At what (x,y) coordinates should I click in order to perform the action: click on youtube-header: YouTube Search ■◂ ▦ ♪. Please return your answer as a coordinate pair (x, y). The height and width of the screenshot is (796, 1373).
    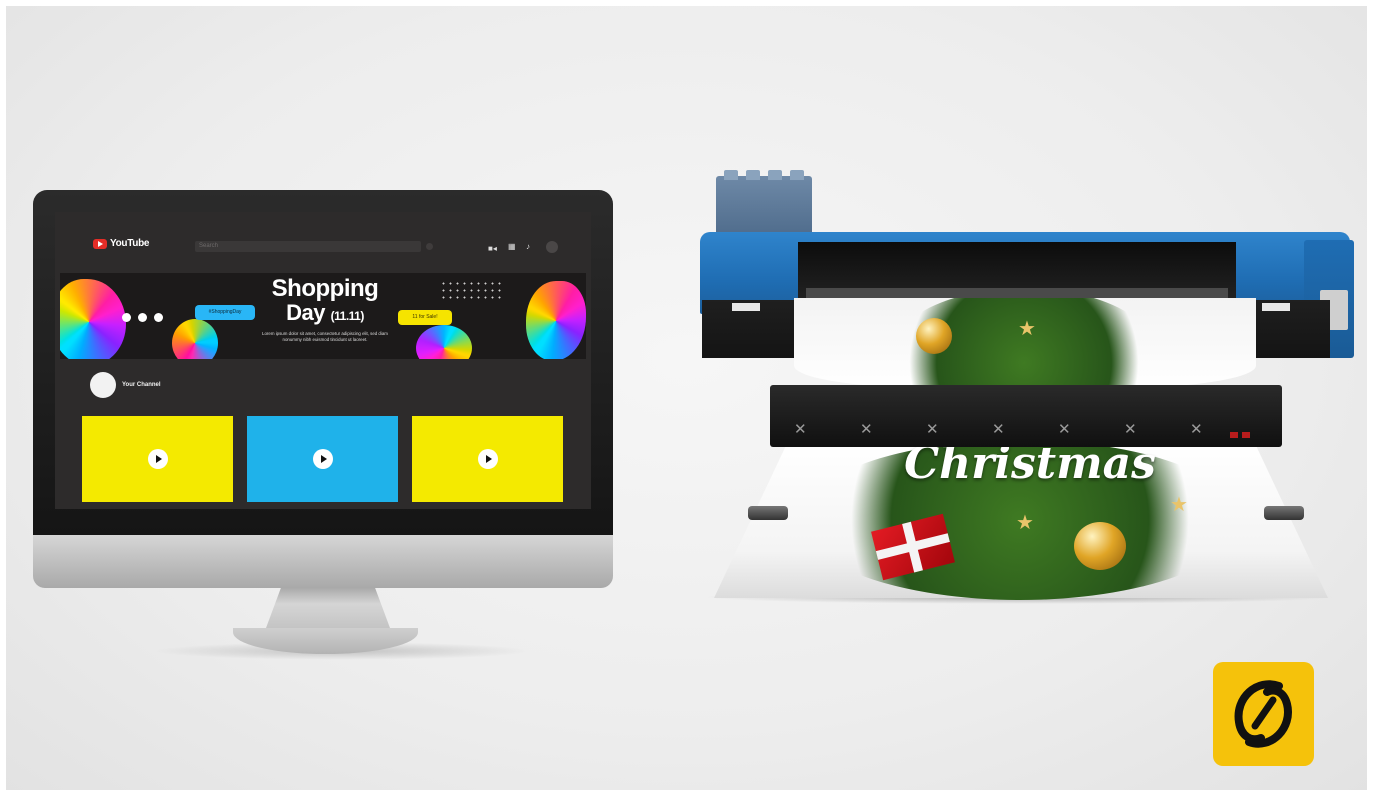
    Looking at the image, I should click on (323, 239).